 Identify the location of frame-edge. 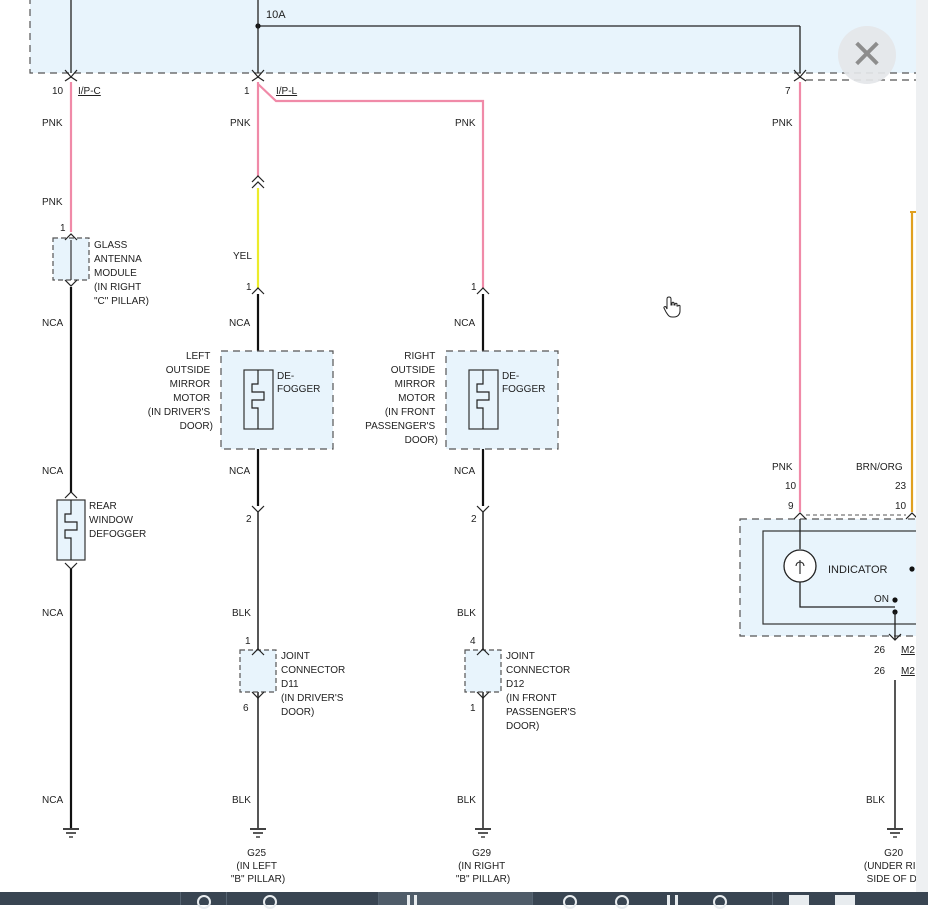
(922, 452).